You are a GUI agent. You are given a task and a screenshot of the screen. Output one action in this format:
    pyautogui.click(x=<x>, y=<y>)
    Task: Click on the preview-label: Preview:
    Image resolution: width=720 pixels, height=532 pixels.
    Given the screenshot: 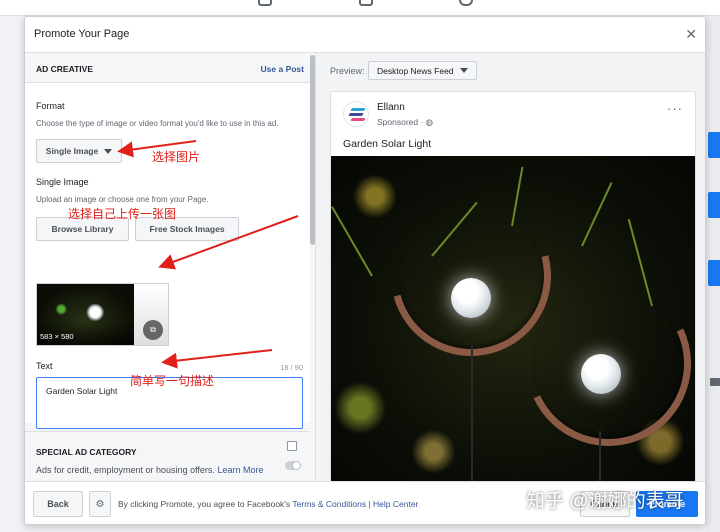 What is the action you would take?
    pyautogui.click(x=347, y=71)
    